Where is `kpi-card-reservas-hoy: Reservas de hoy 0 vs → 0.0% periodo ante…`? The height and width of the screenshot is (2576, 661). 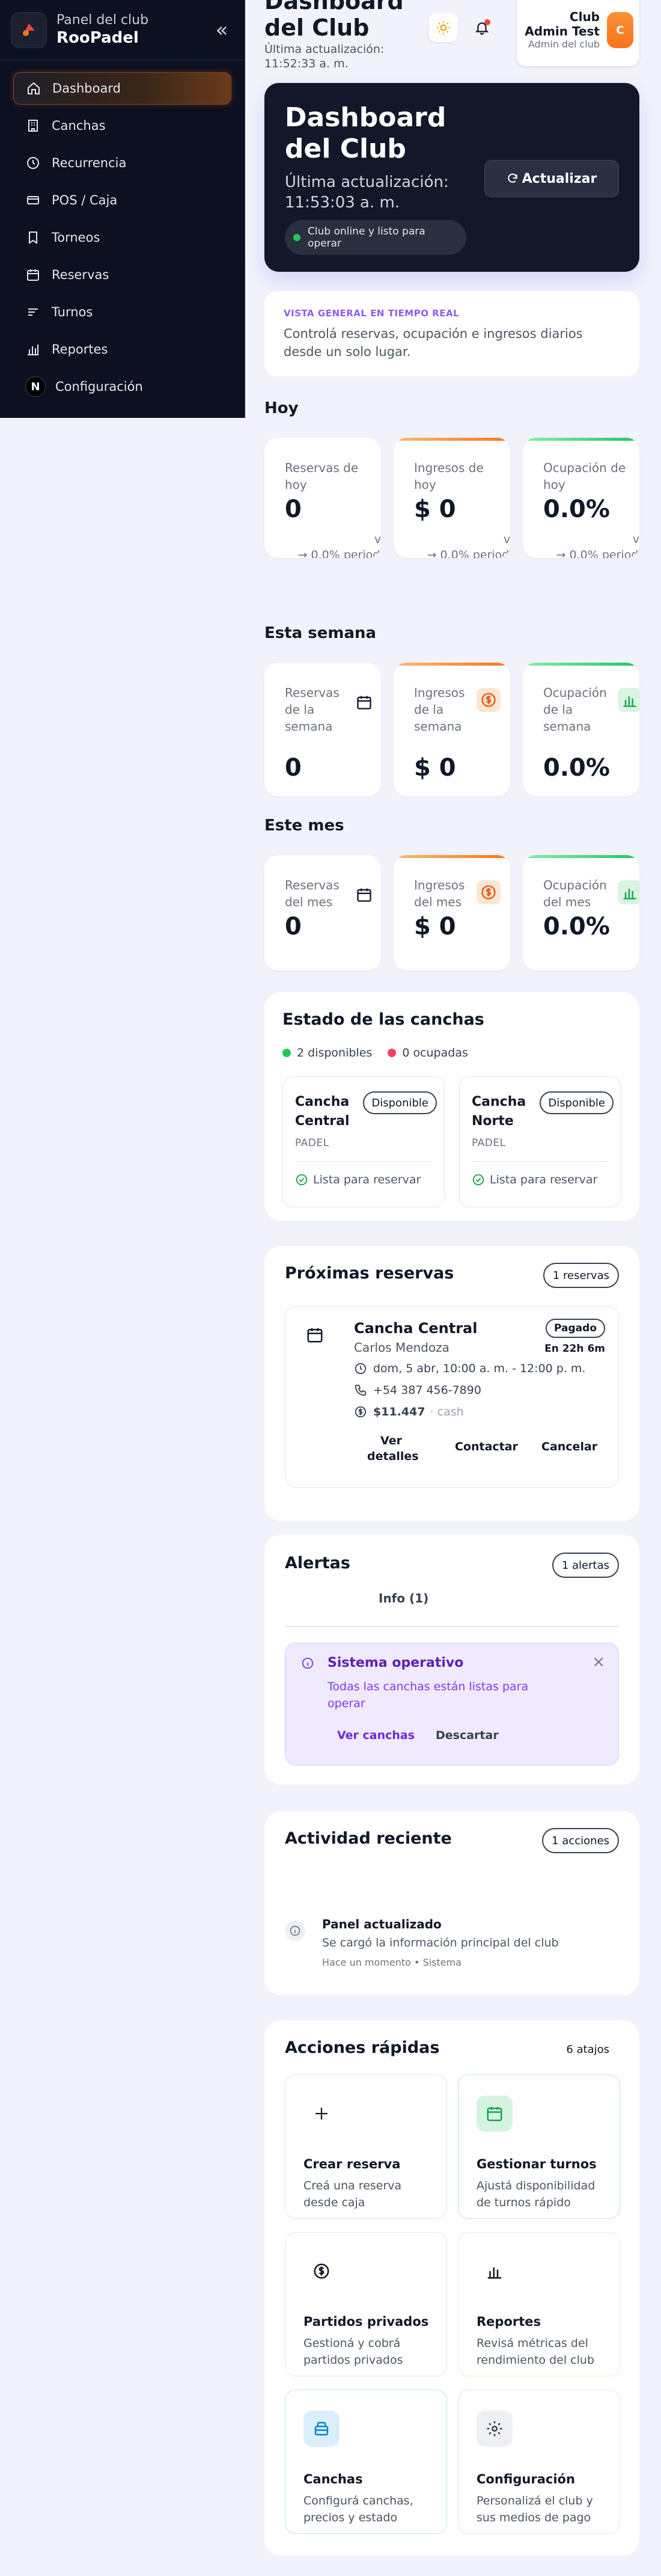 kpi-card-reservas-hoy: Reservas de hoy 0 vs → 0.0% periodo ante… is located at coordinates (322, 498).